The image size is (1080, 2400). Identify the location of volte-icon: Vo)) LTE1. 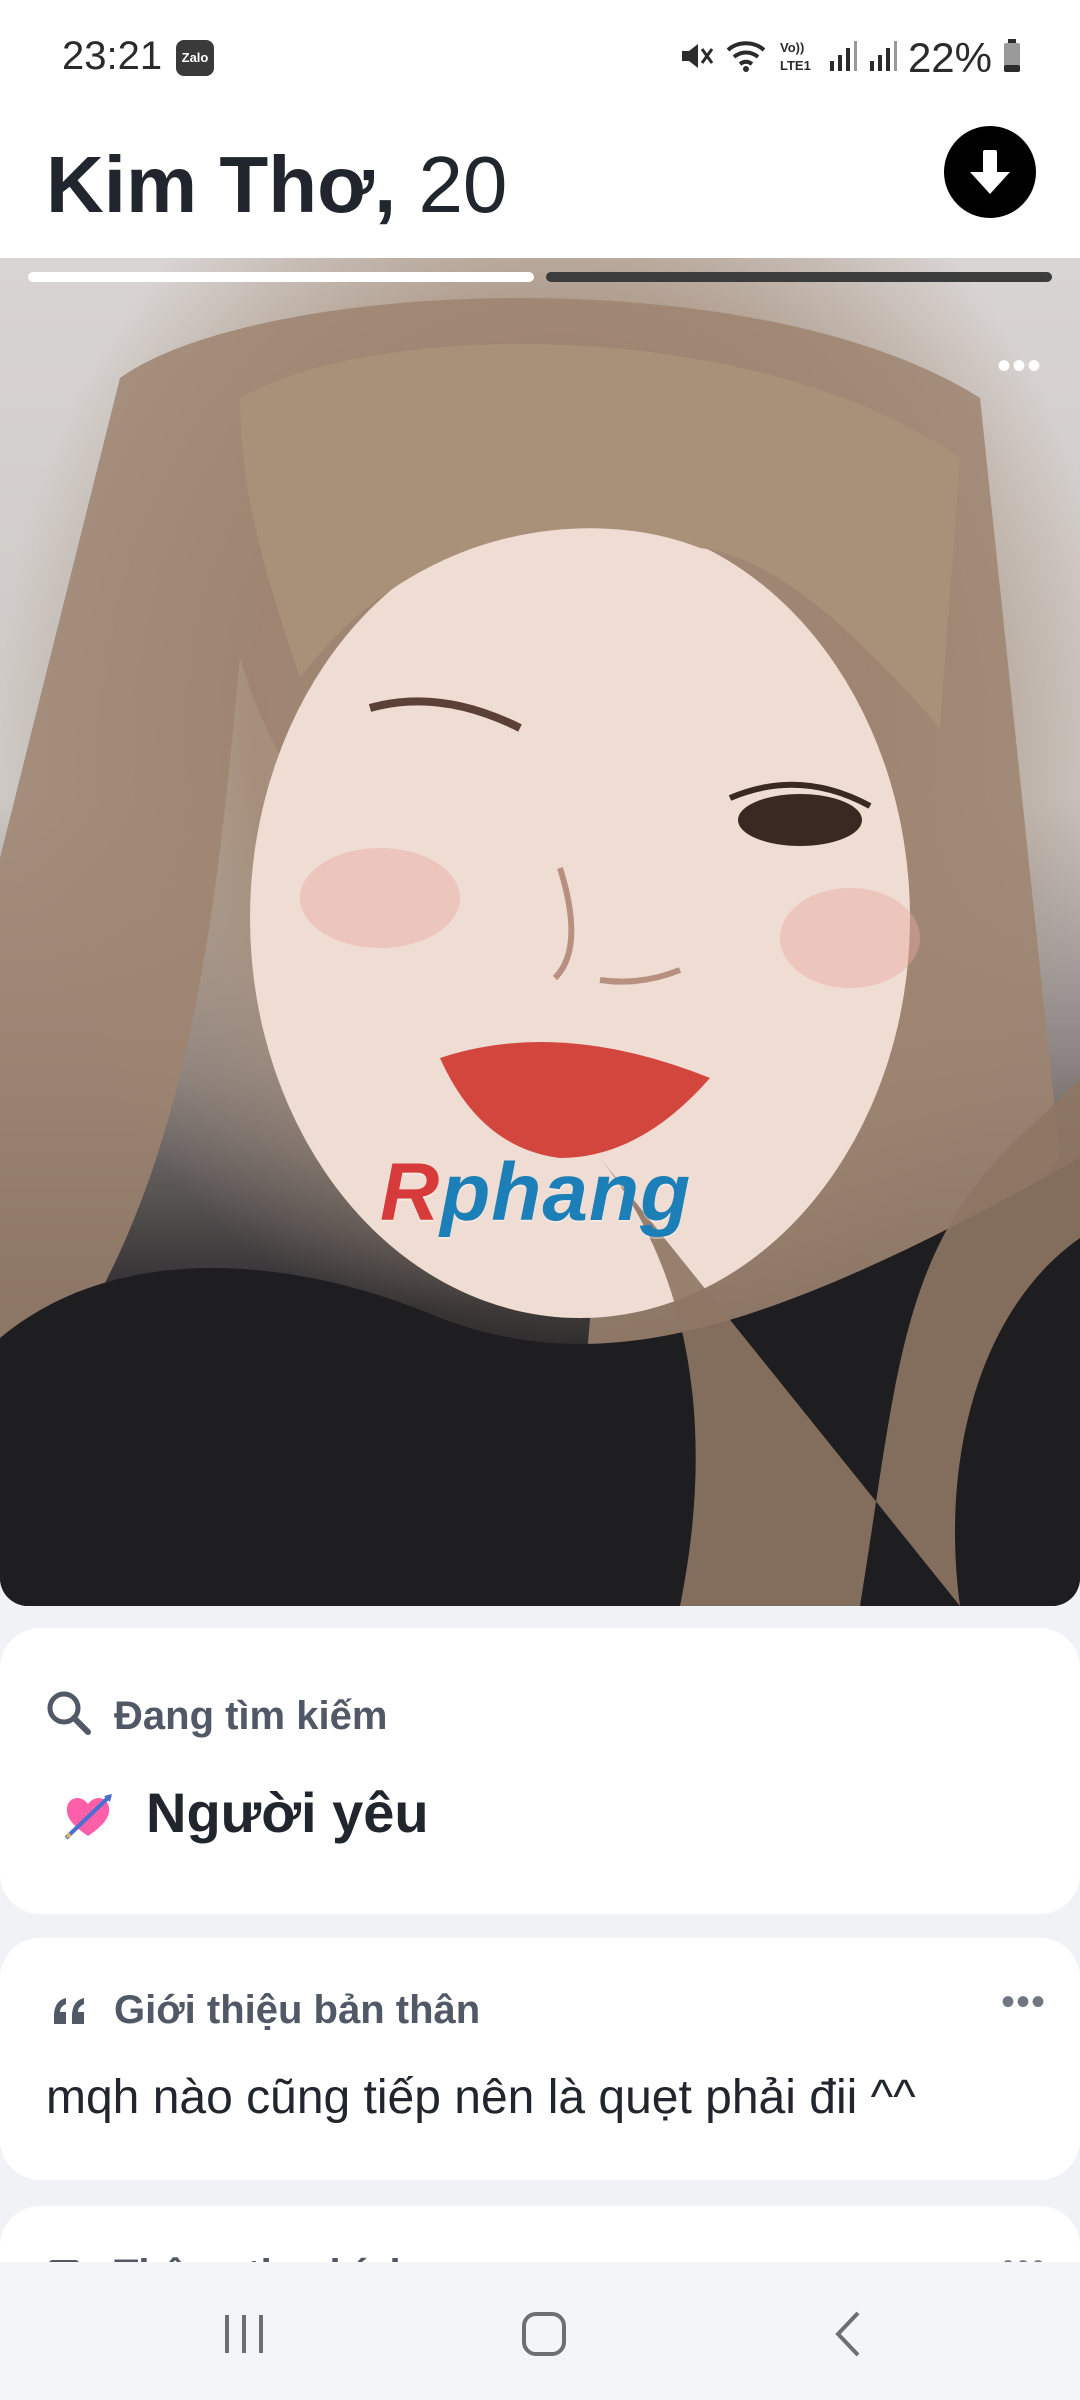
(798, 58).